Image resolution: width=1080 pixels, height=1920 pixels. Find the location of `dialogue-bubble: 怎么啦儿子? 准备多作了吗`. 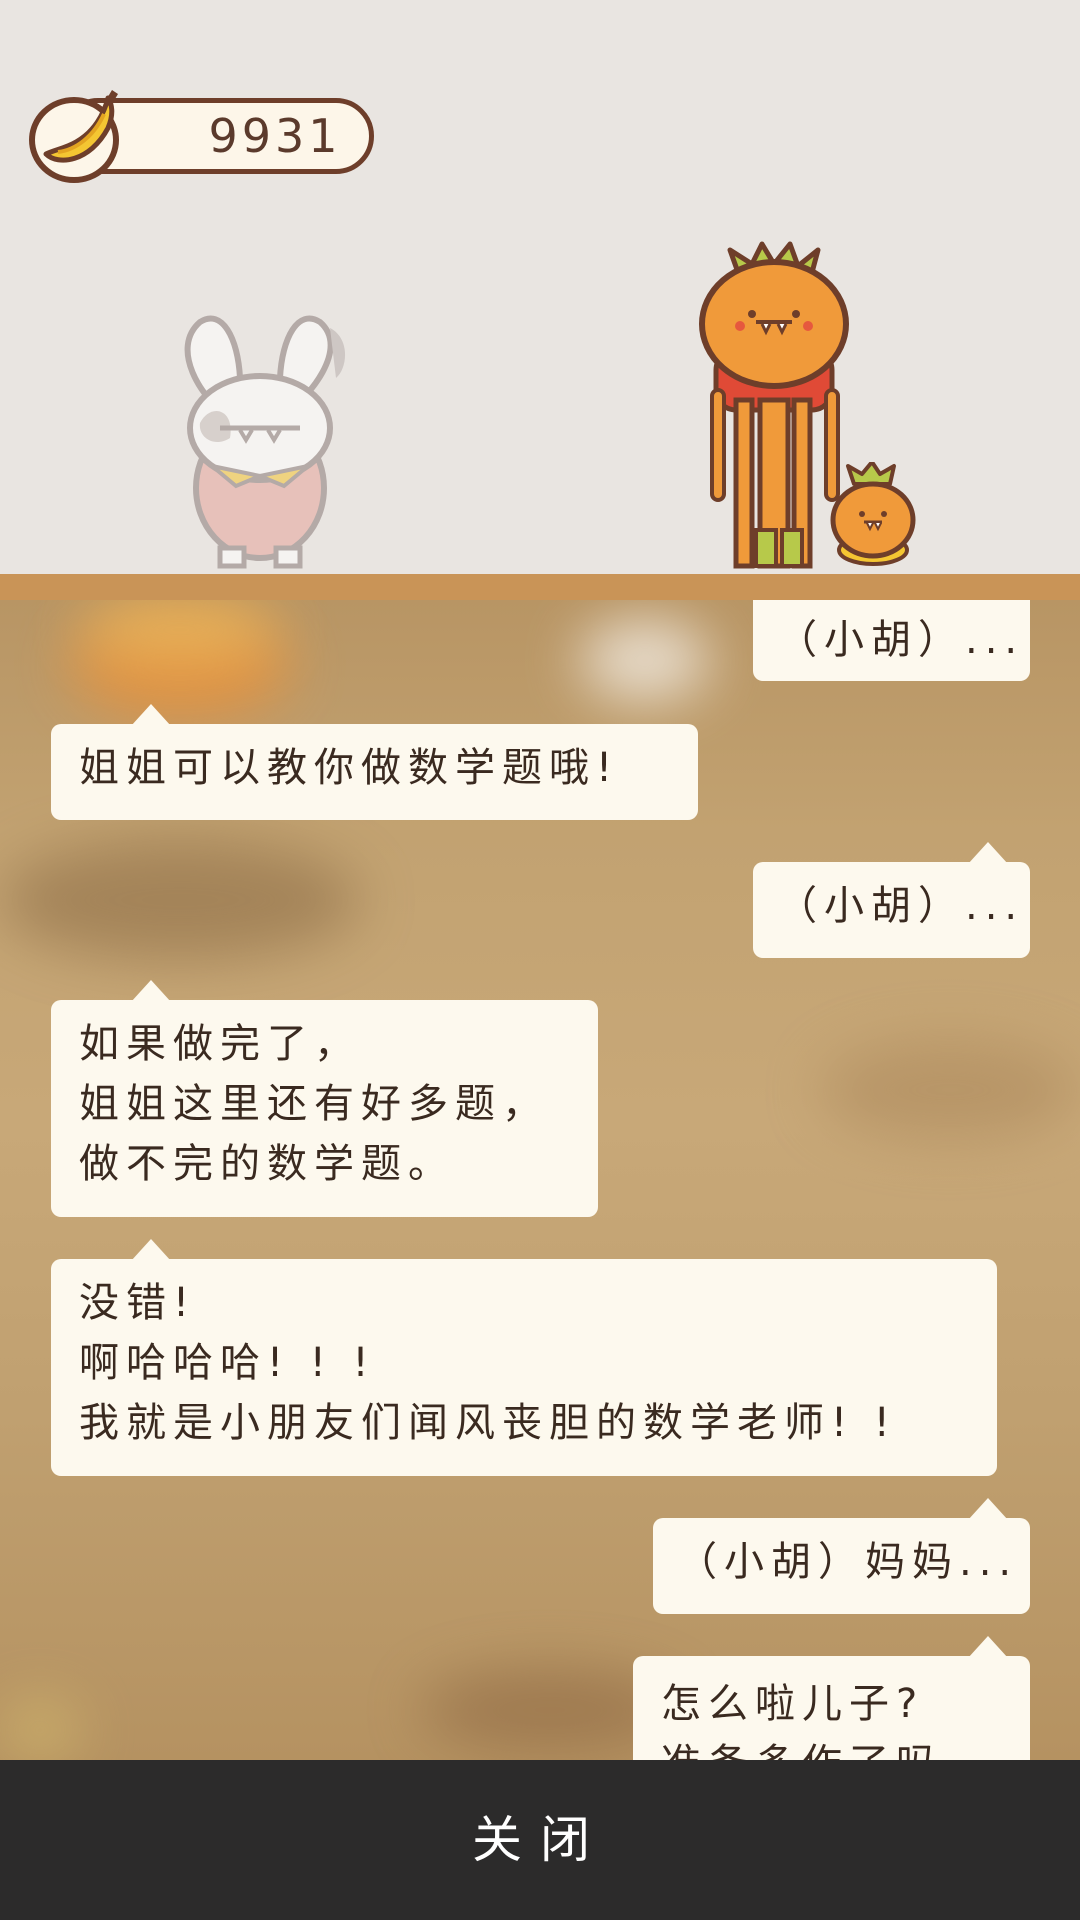

dialogue-bubble: 怎么啦儿子? 准备多作了吗 is located at coordinates (831, 1698).